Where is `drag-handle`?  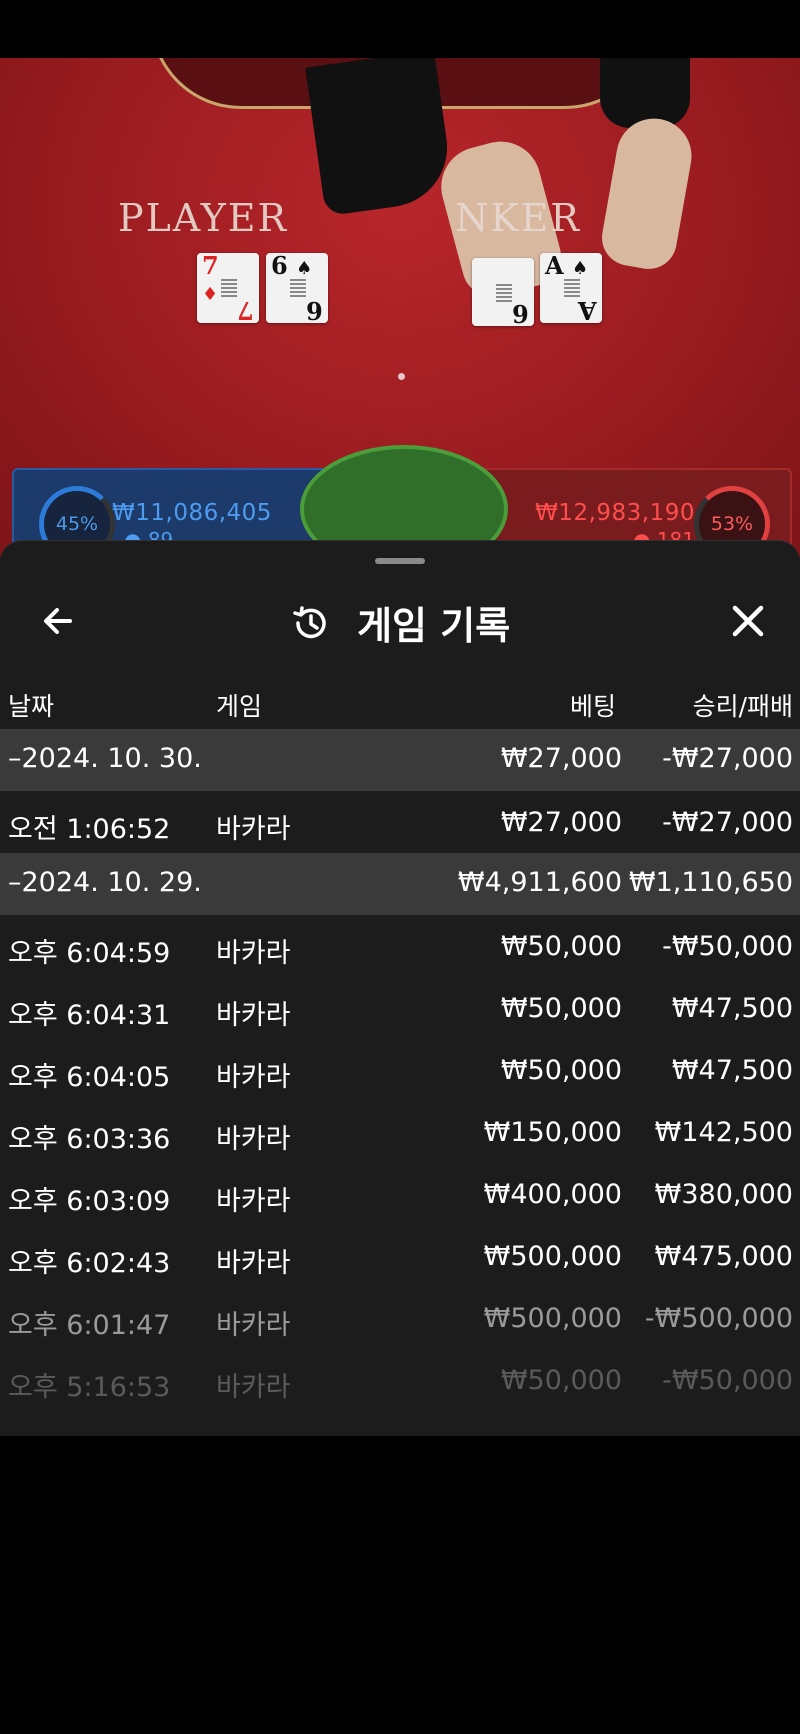
drag-handle is located at coordinates (400, 561).